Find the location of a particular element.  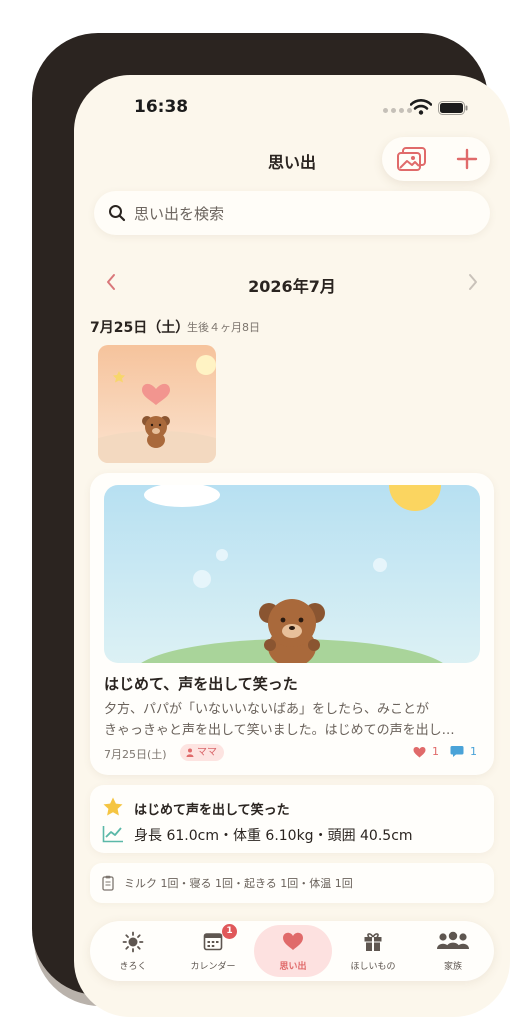

tab-kiroku: きろく is located at coordinates (133, 951).